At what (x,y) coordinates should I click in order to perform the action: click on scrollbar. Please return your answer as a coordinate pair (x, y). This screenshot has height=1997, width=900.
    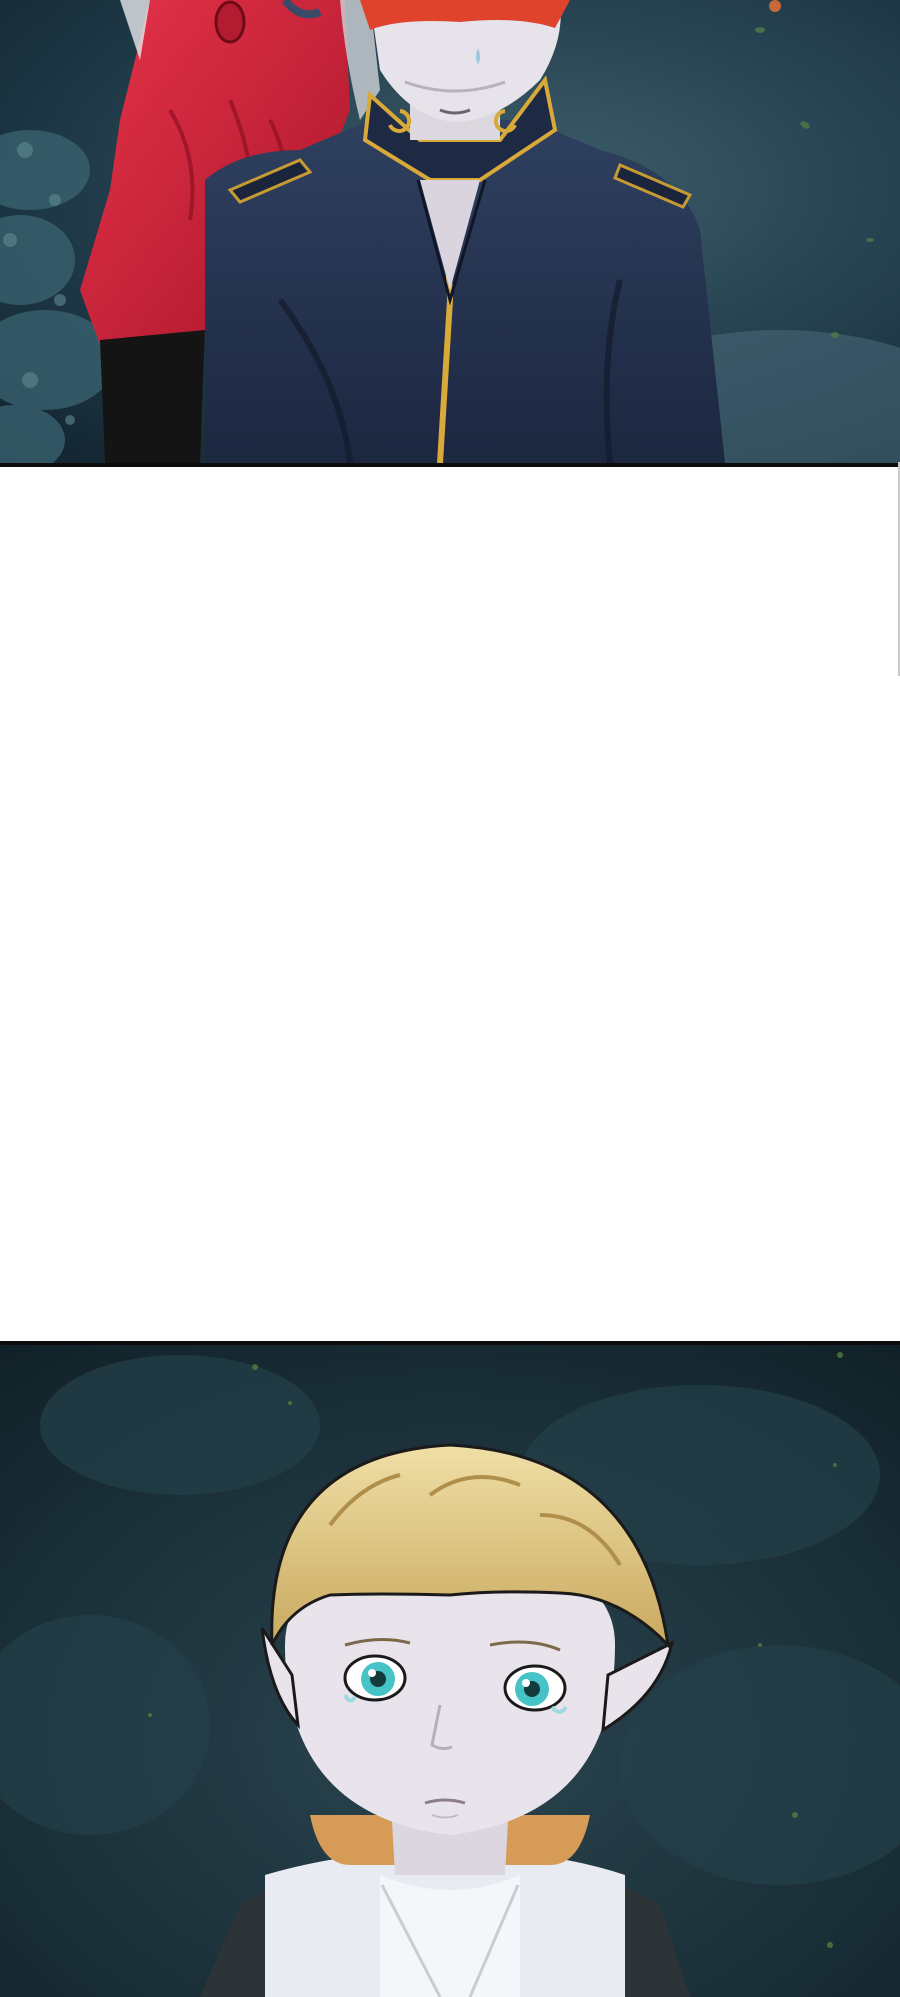
    Looking at the image, I should click on (898, 998).